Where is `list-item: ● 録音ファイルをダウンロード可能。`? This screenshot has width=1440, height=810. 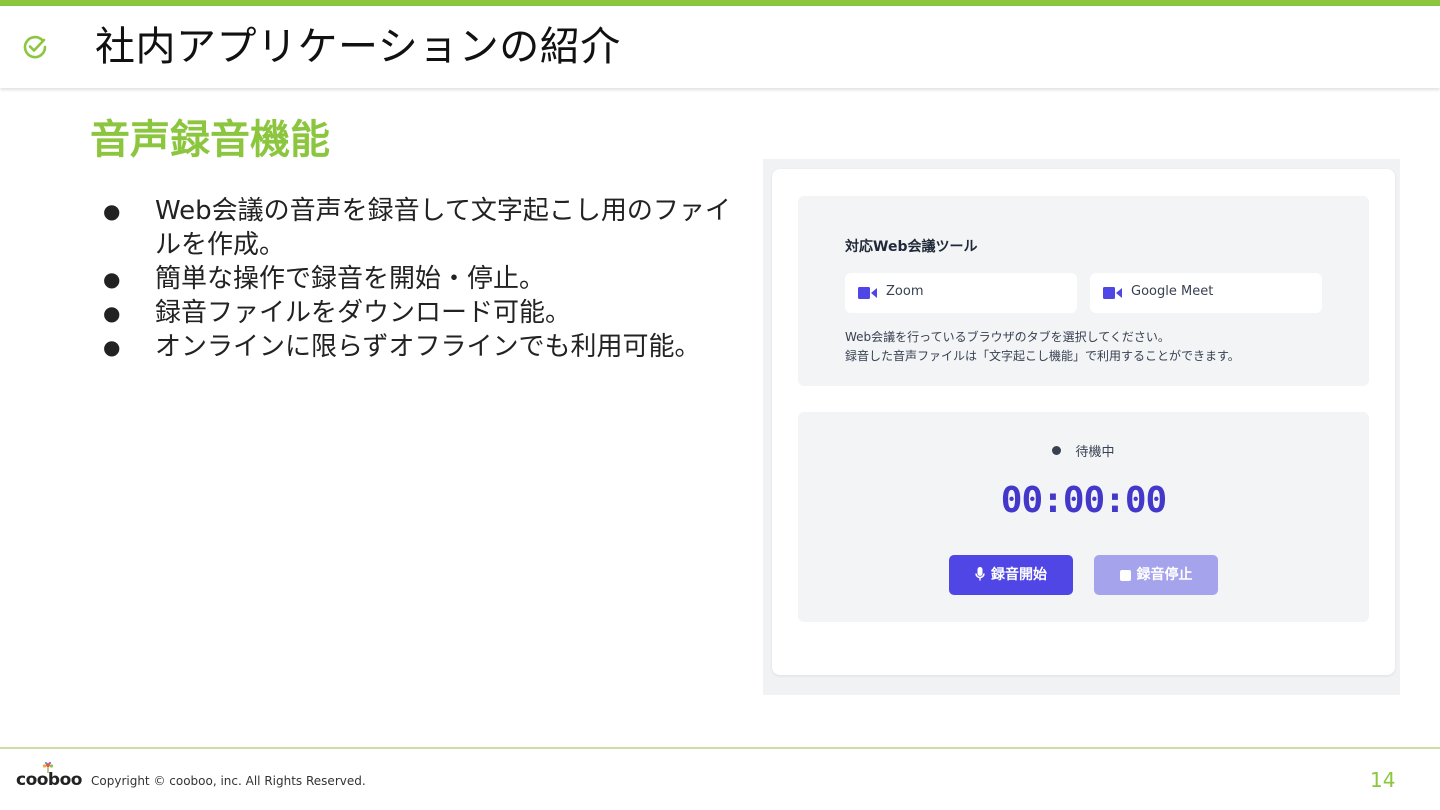 list-item: ● 録音ファイルをダウンロード可能。 is located at coordinates (337, 313).